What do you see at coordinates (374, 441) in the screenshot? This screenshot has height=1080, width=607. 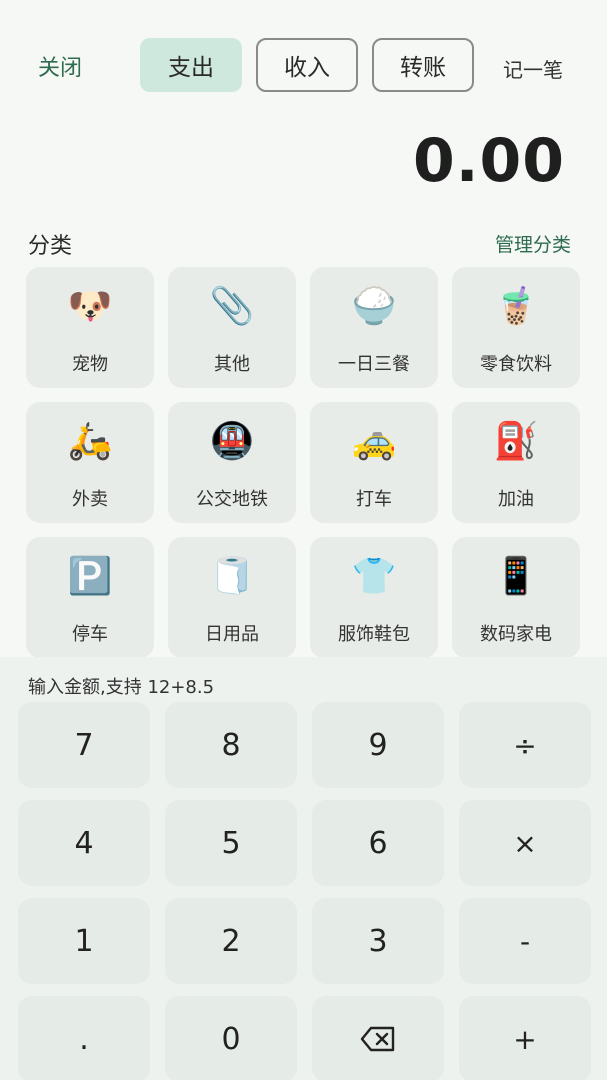 I see `taxi-icon: 🚕` at bounding box center [374, 441].